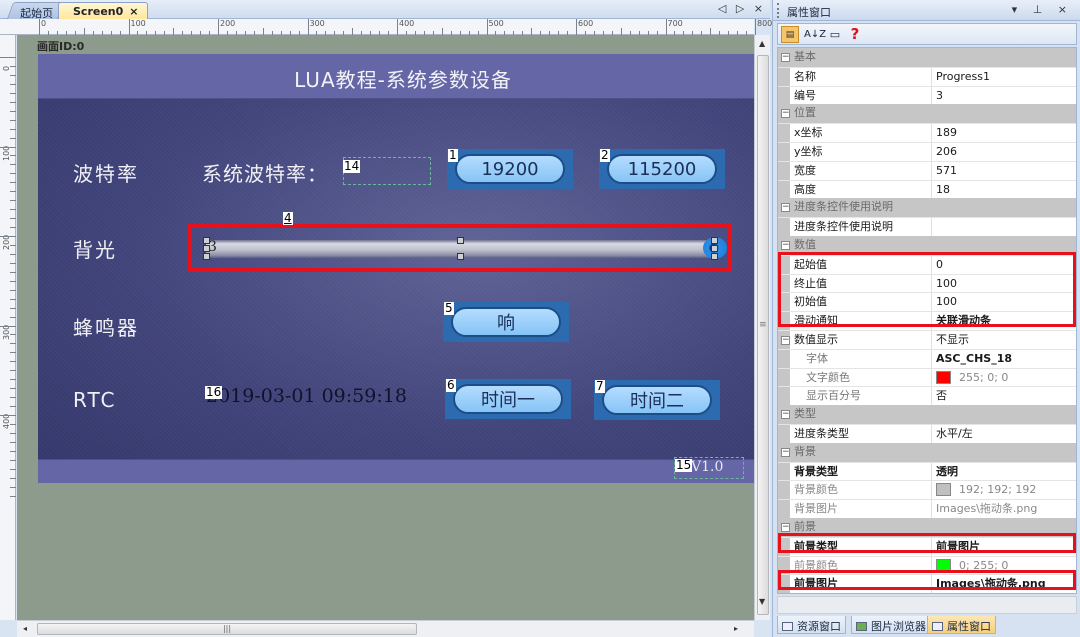 This screenshot has height=637, width=1080. I want to click on property-row: 编号 3, so click(927, 95).